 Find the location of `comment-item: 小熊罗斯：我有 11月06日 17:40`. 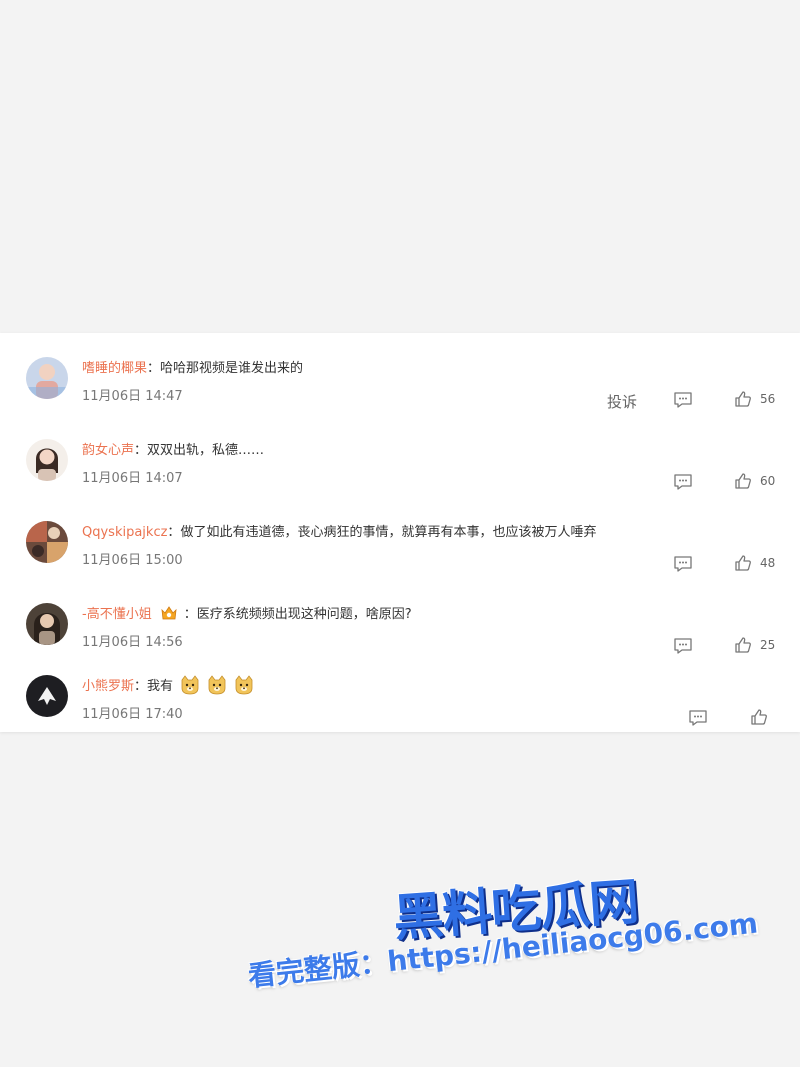

comment-item: 小熊罗斯：我有 11月06日 17:40 is located at coordinates (400, 703).